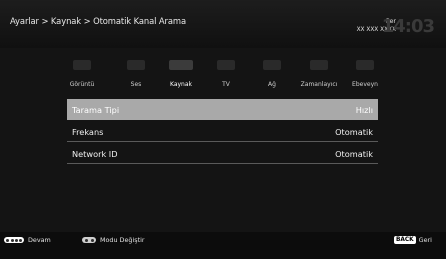 The image size is (446, 259). I want to click on hint-back: BACK Geri, so click(413, 240).